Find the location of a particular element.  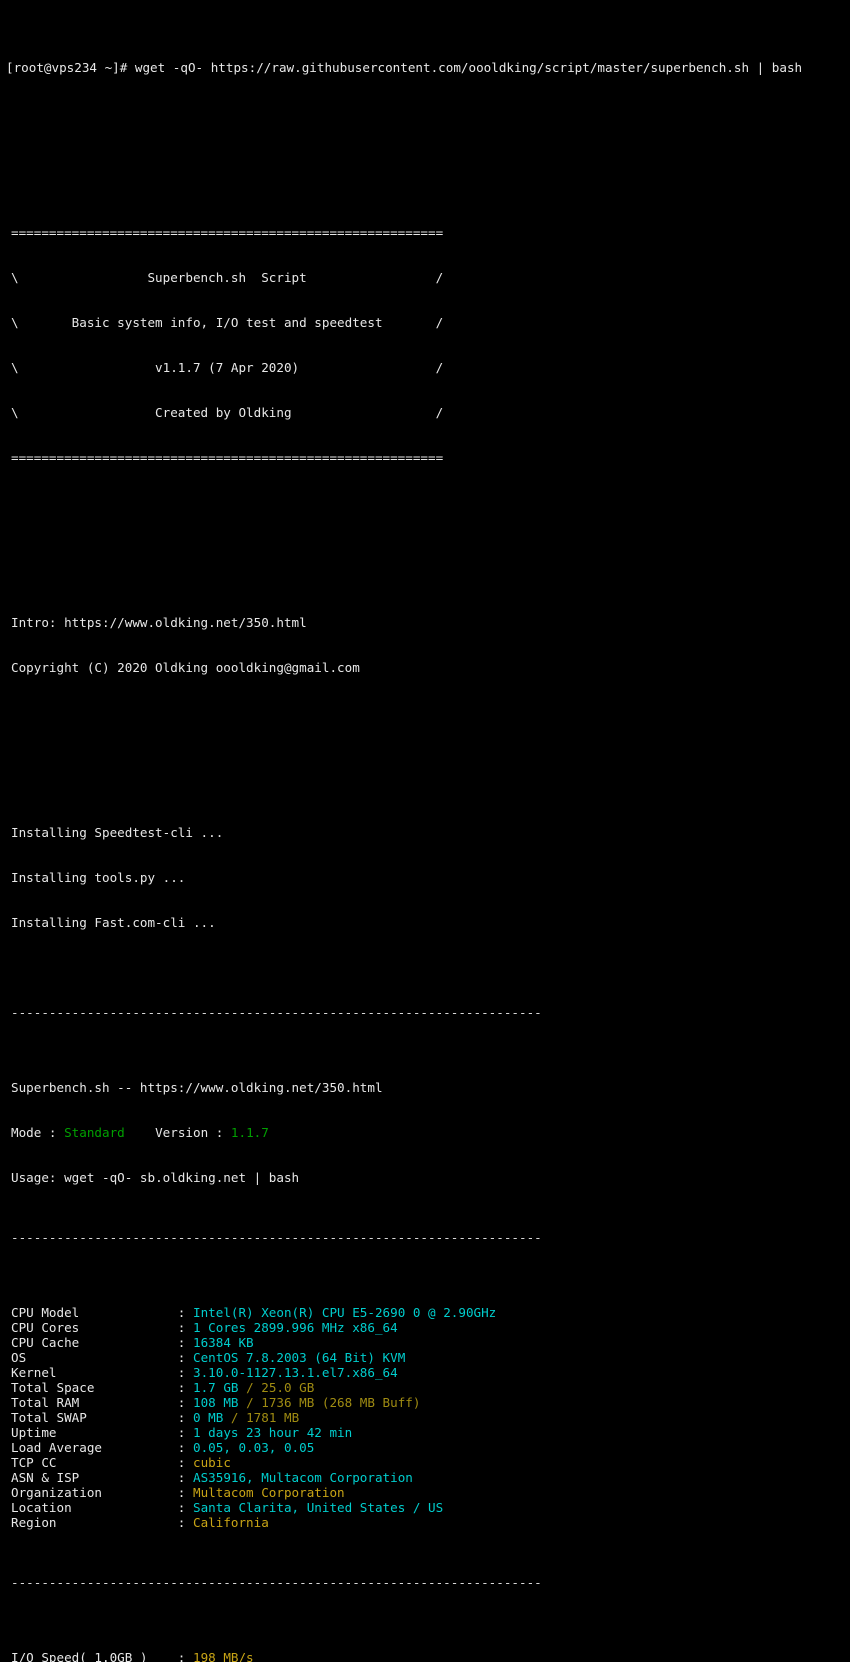

banner-row: \ Created by Oldking / is located at coordinates (425, 412).